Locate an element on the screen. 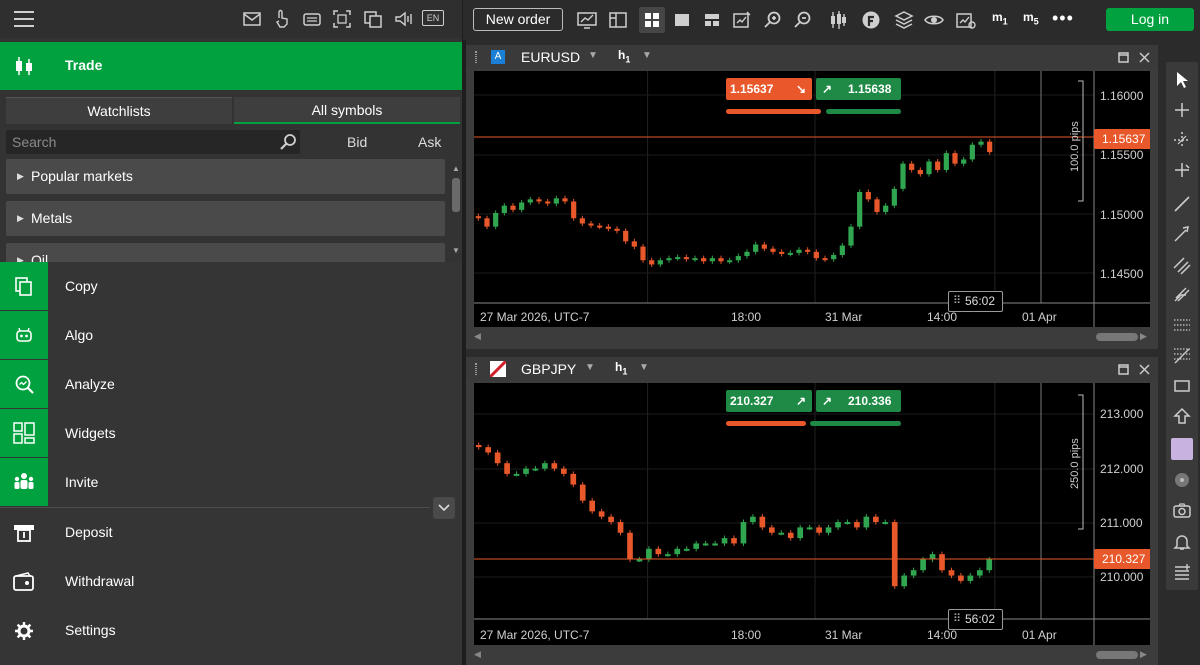 Image resolution: width=1200 pixels, height=665 pixels. chart-settings-icon is located at coordinates (742, 20).